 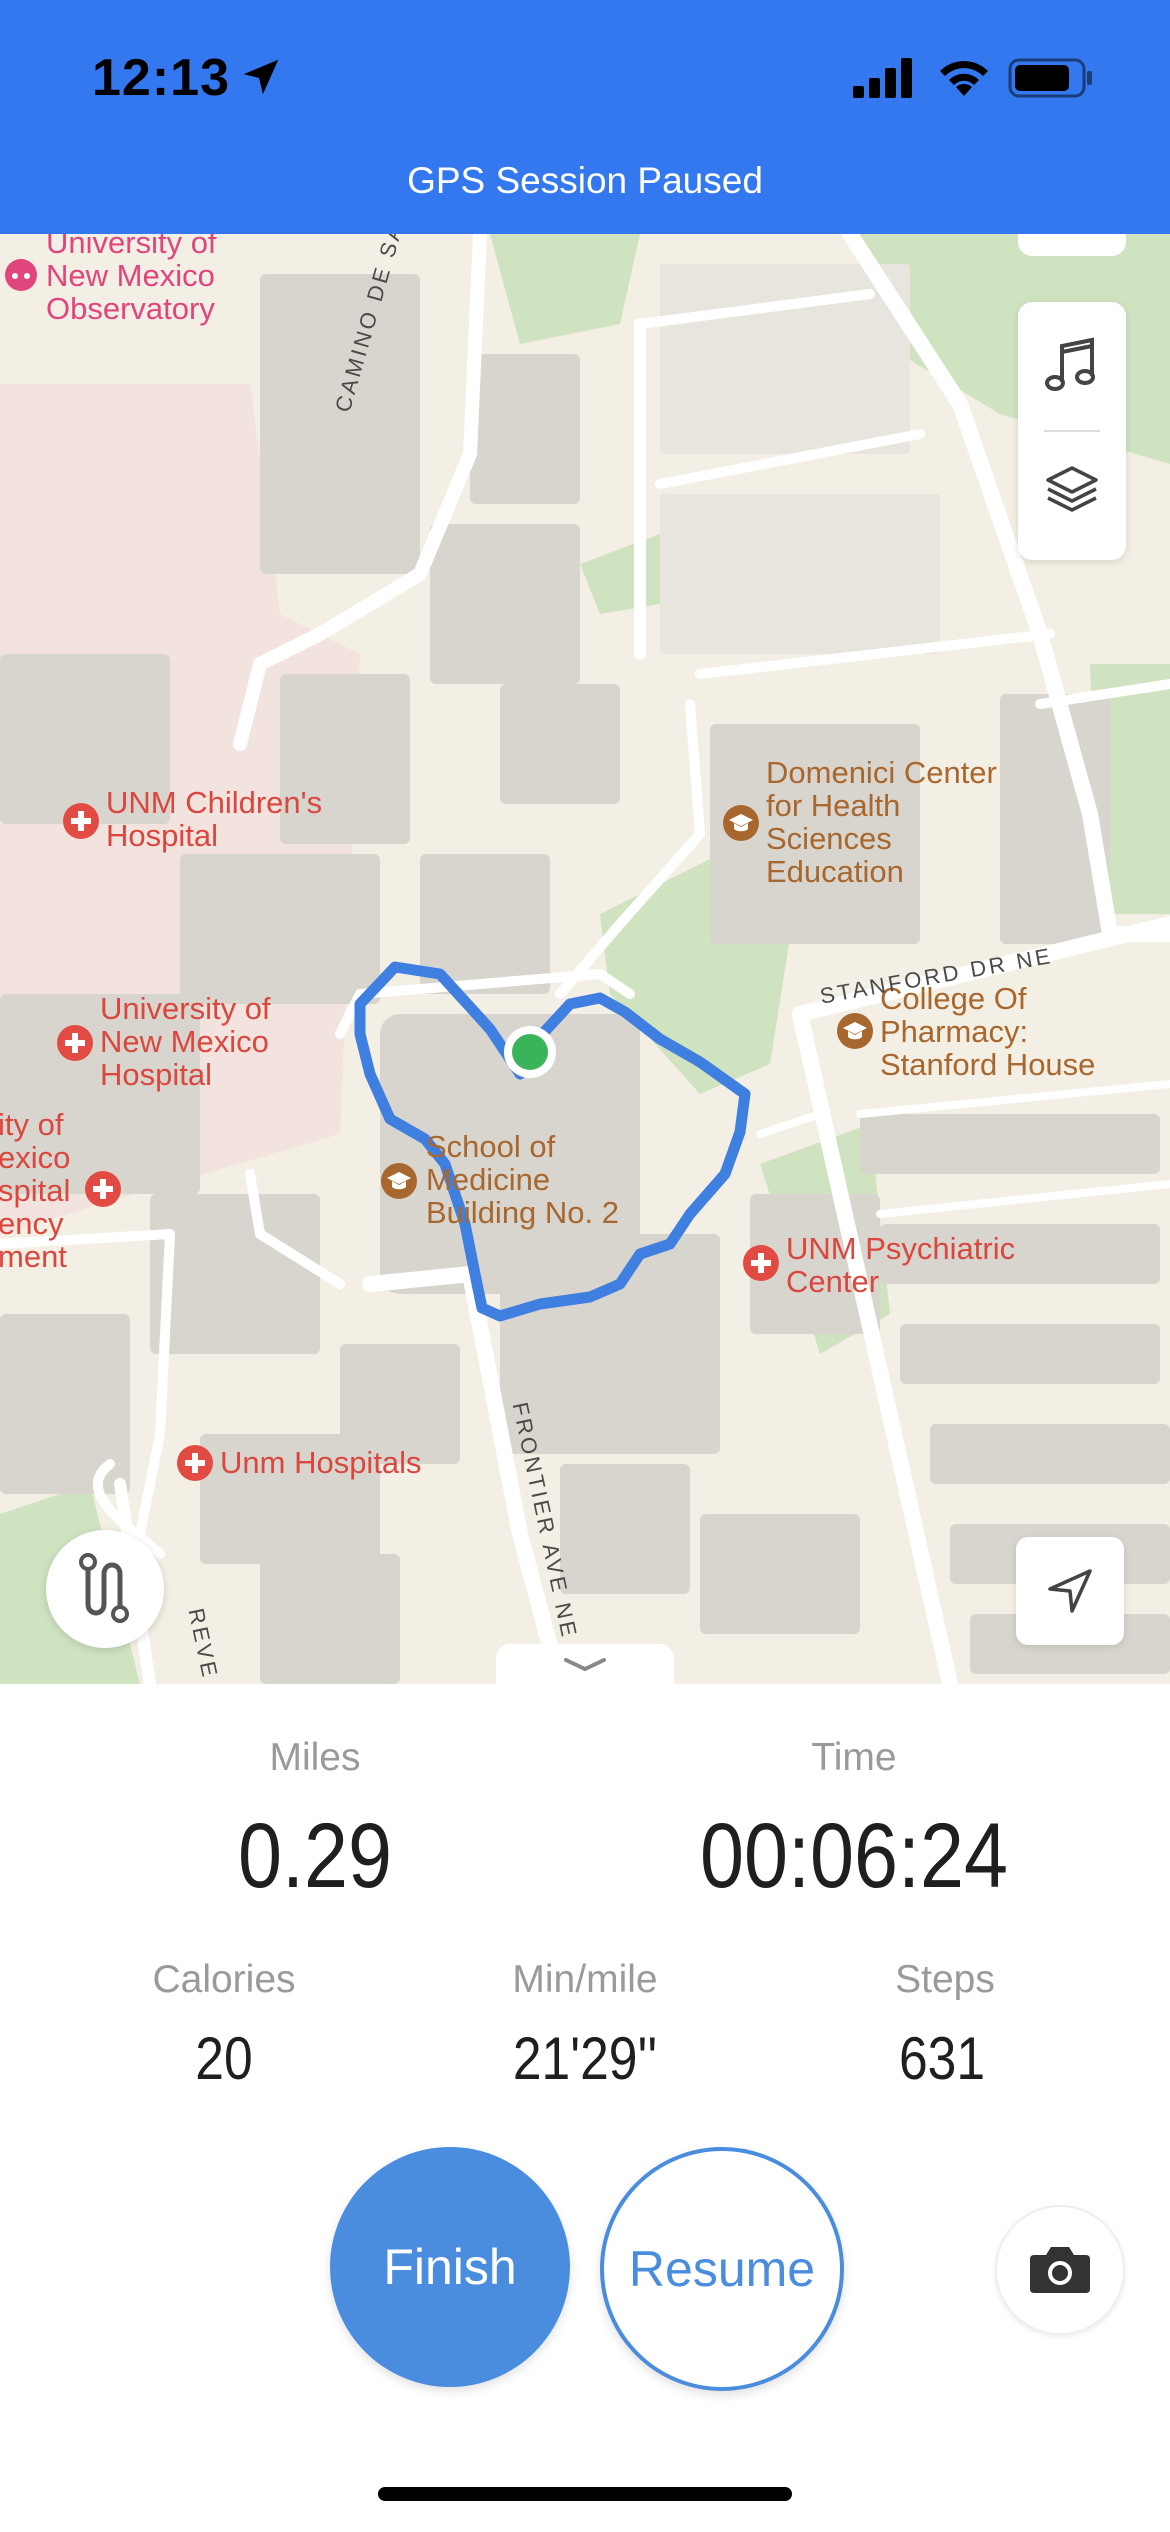 I want to click on session-status-title: GPS Session Paused, so click(x=585, y=180).